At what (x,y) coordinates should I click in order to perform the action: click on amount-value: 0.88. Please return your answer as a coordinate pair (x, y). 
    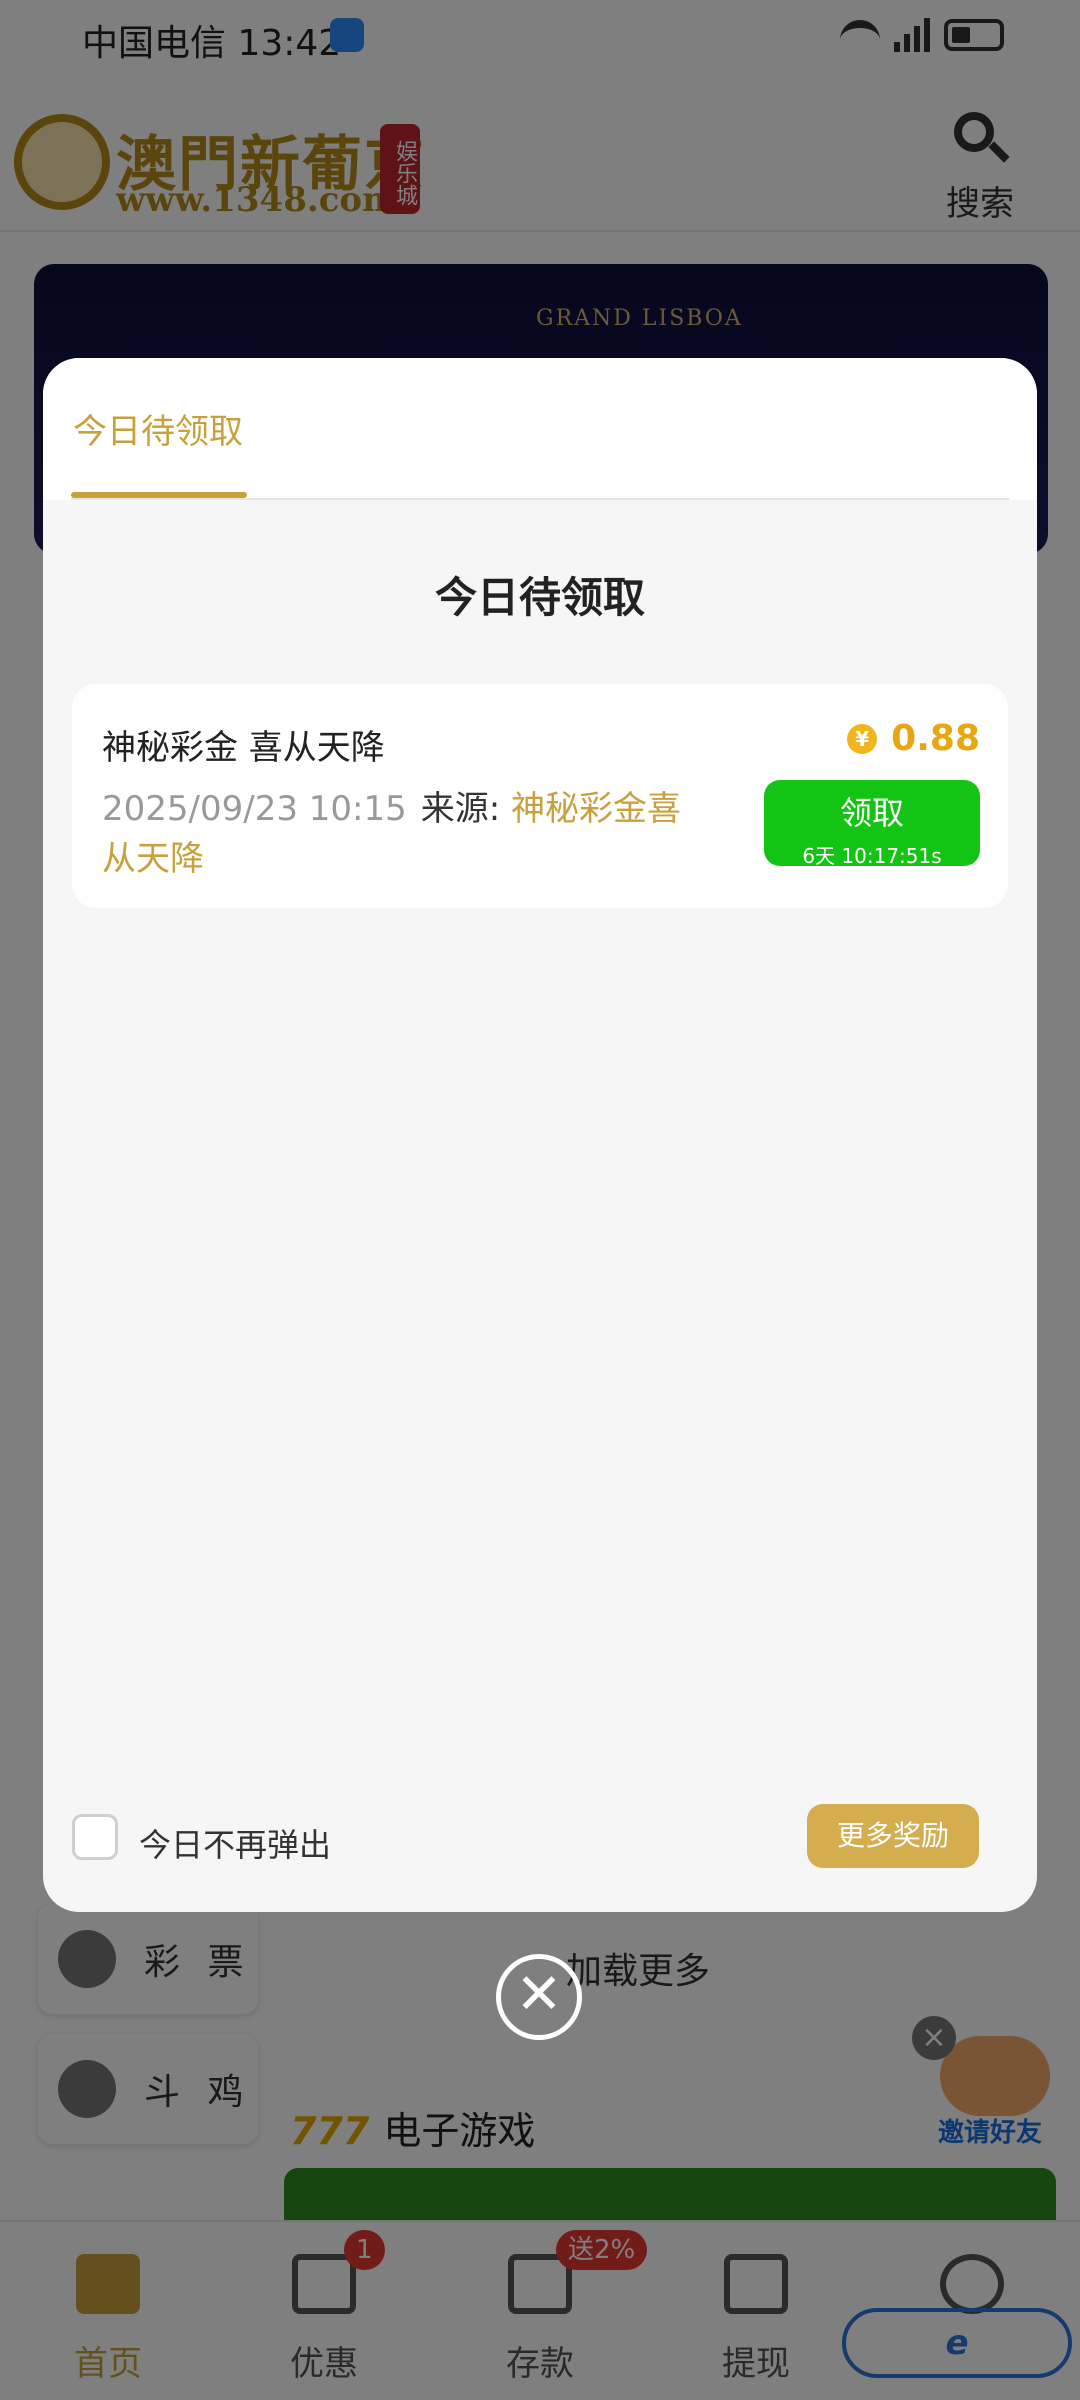
    Looking at the image, I should click on (935, 738).